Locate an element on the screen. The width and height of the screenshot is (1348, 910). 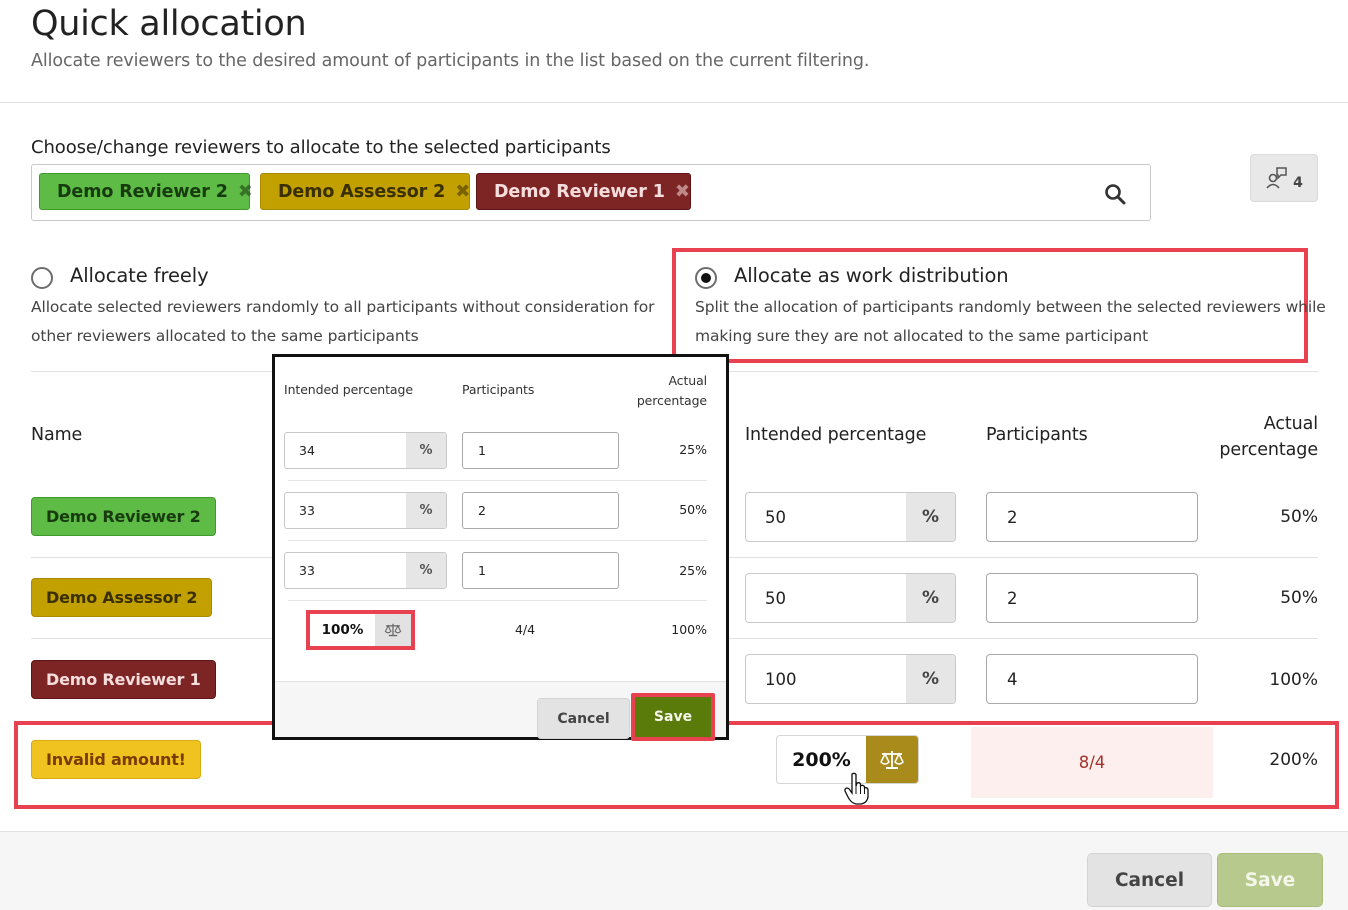
radio-allocate-distribution is located at coordinates (706, 278).